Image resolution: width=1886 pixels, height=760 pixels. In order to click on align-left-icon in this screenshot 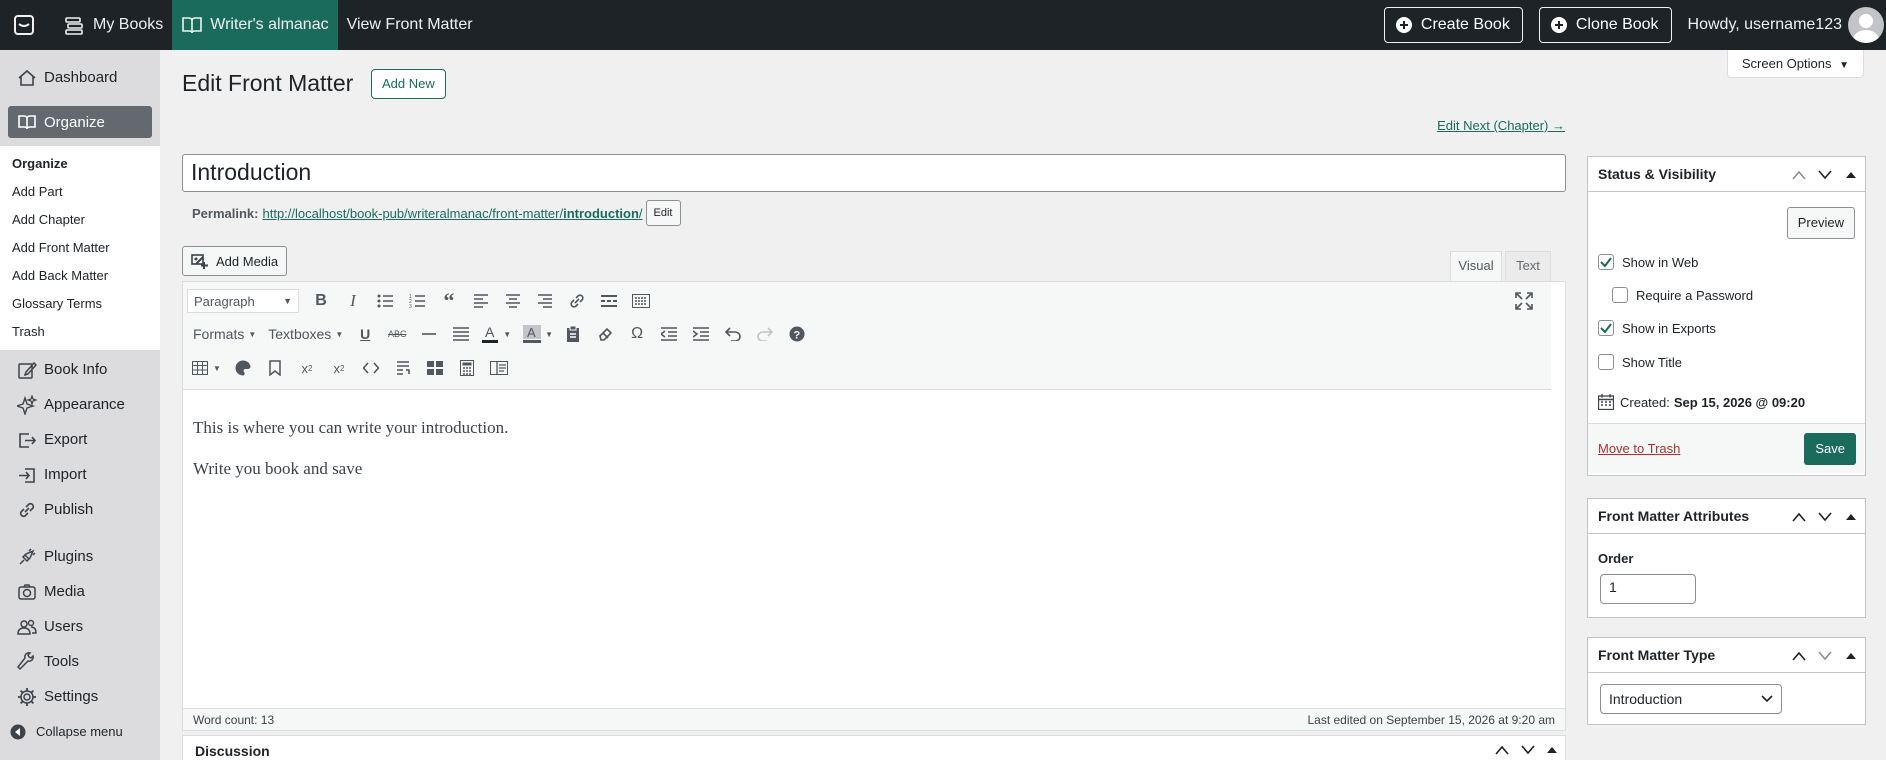, I will do `click(481, 301)`.